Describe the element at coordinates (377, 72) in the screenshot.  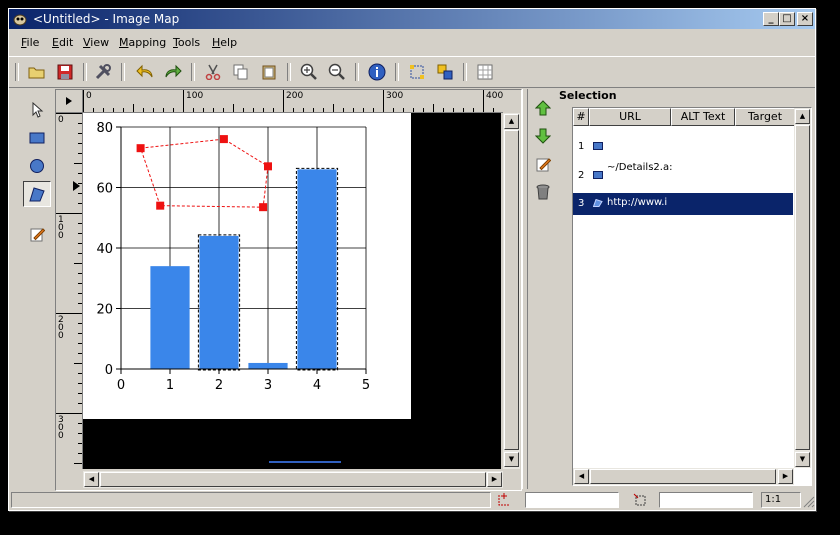
I see `info-icon` at that location.